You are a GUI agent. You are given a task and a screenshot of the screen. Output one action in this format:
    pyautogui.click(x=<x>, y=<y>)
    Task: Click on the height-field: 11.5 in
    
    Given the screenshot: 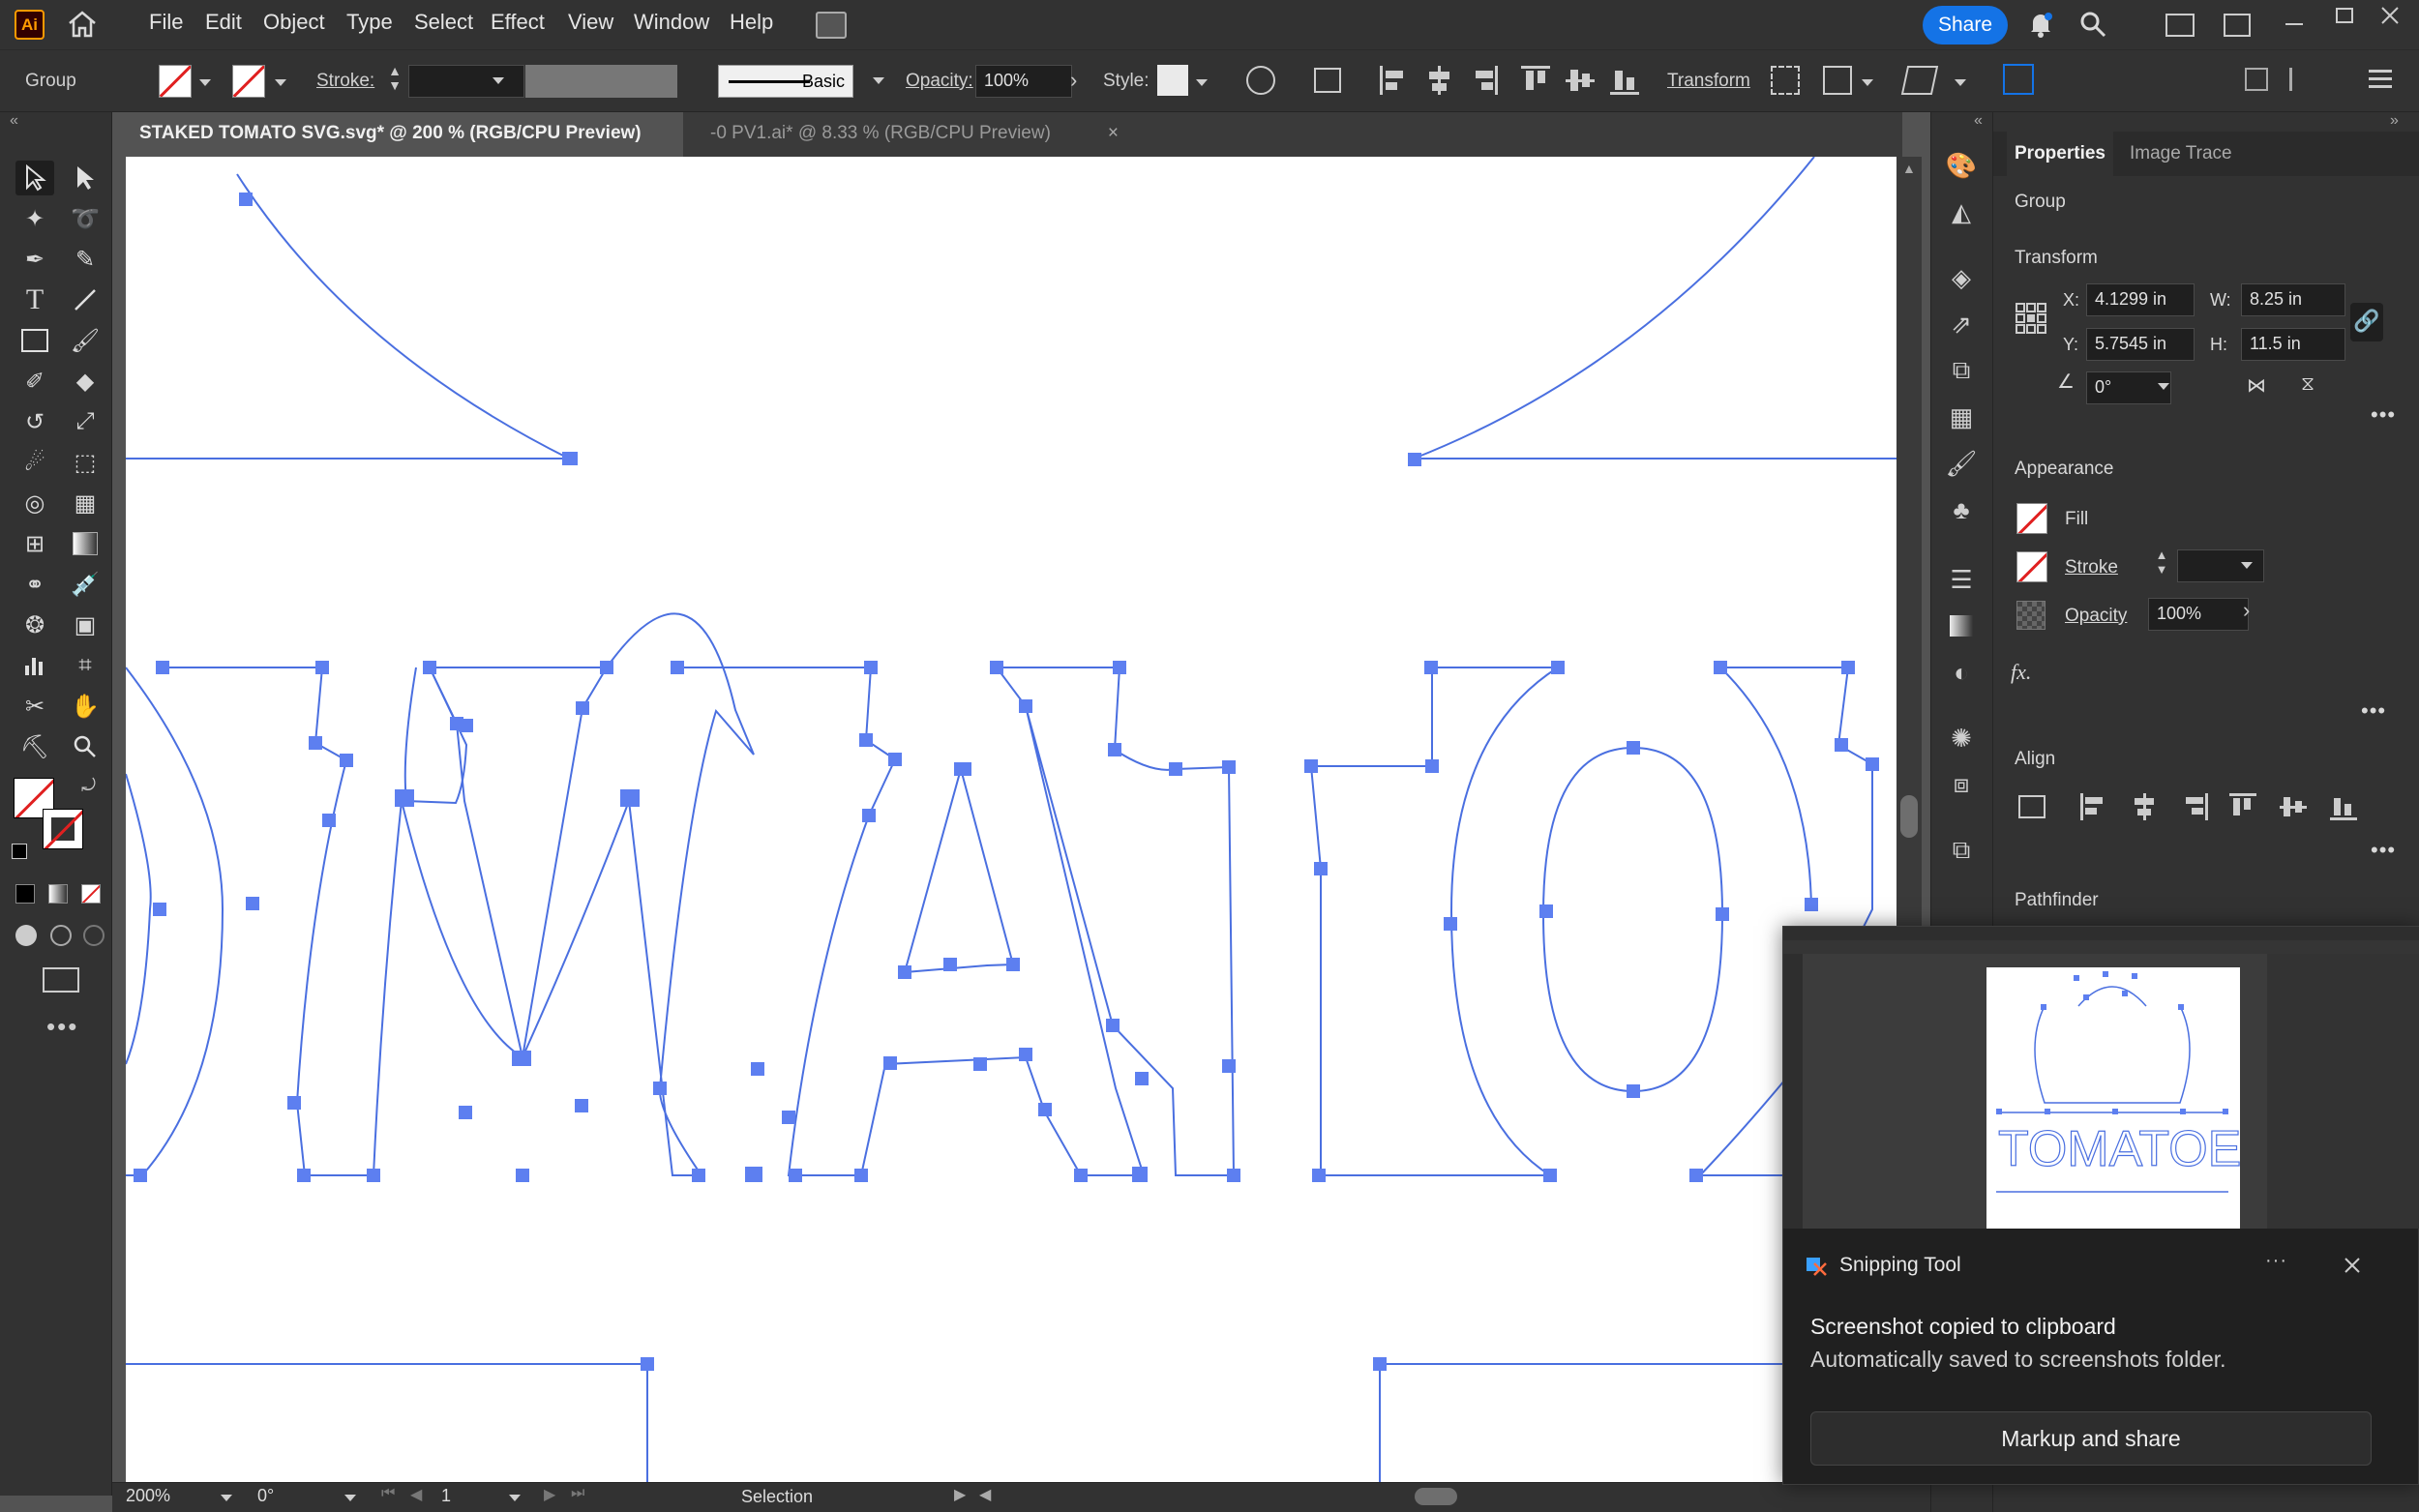 What is the action you would take?
    pyautogui.click(x=2293, y=344)
    